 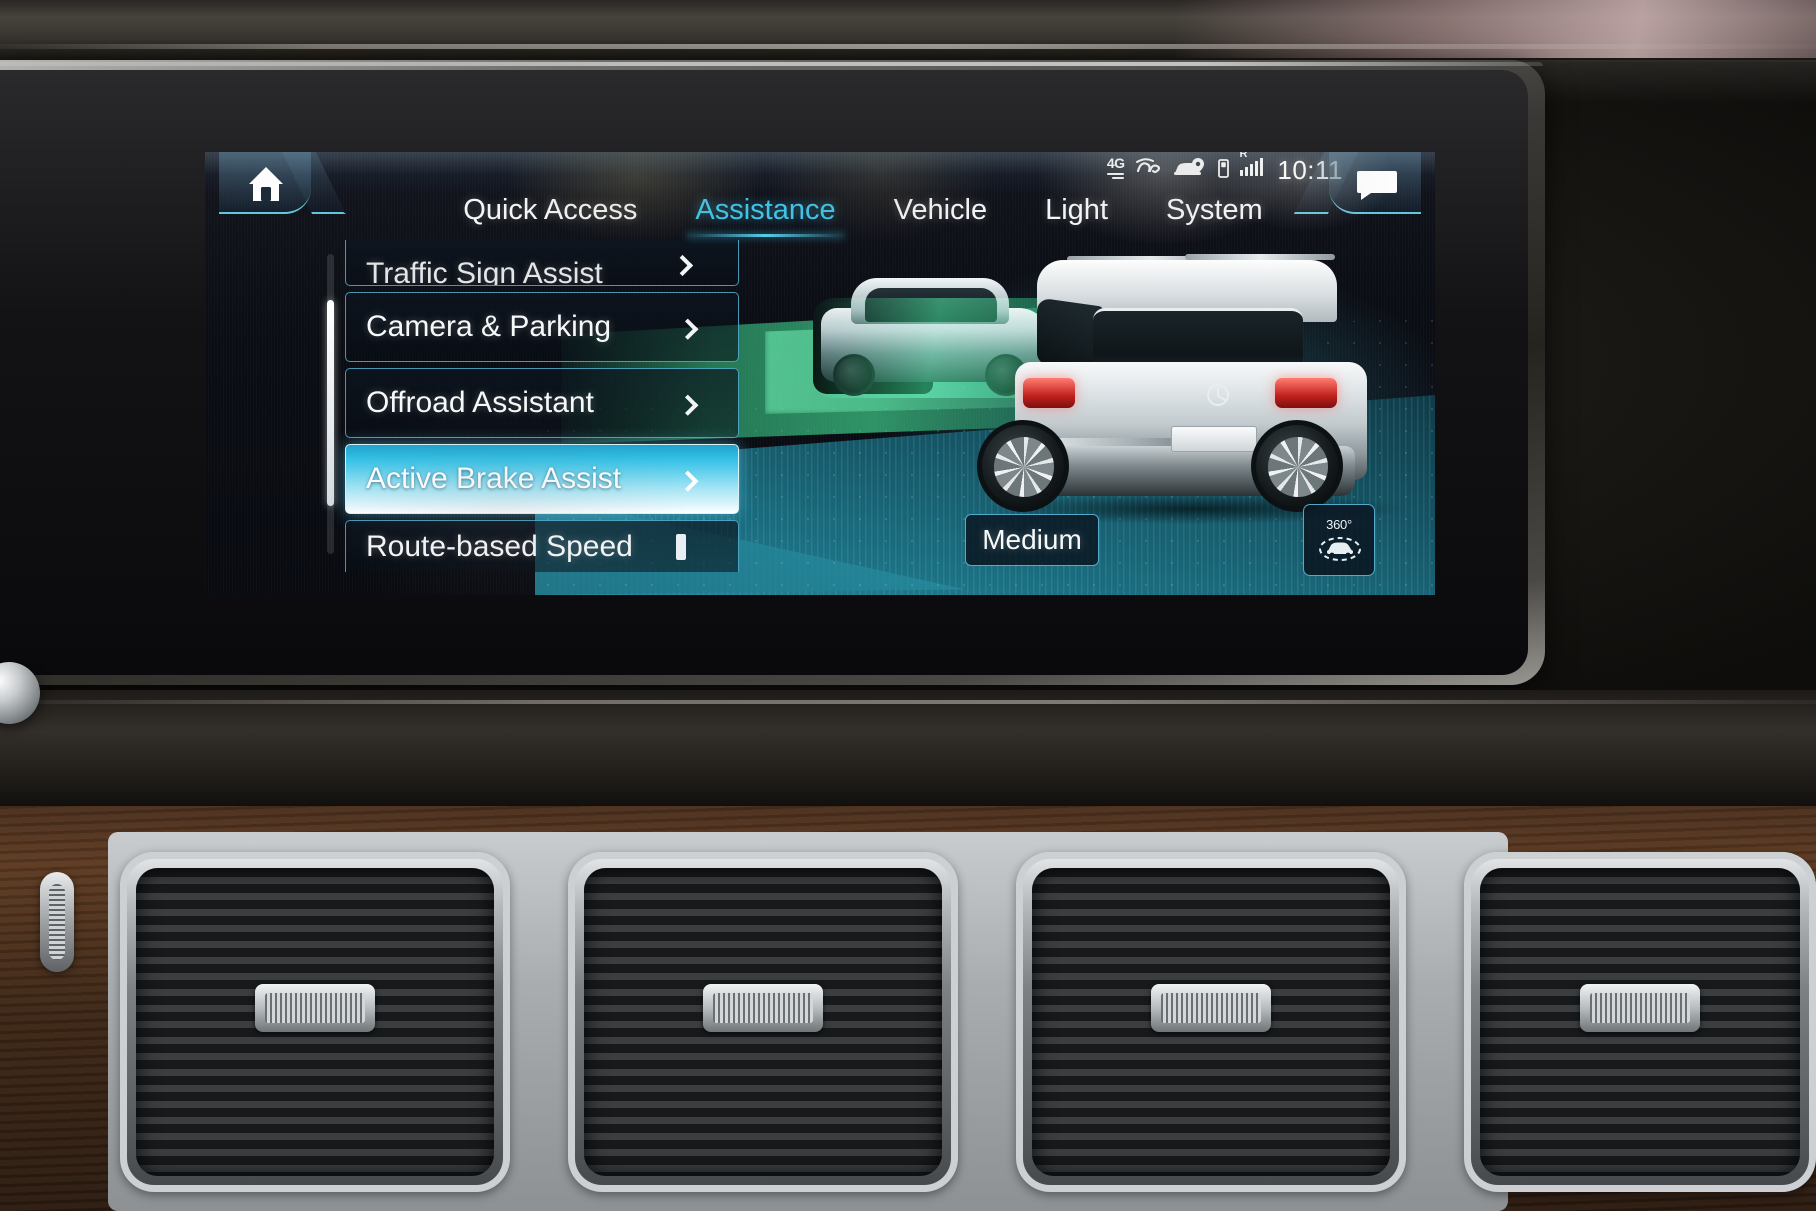 I want to click on upper-trim-reflection, so click(x=1496, y=29).